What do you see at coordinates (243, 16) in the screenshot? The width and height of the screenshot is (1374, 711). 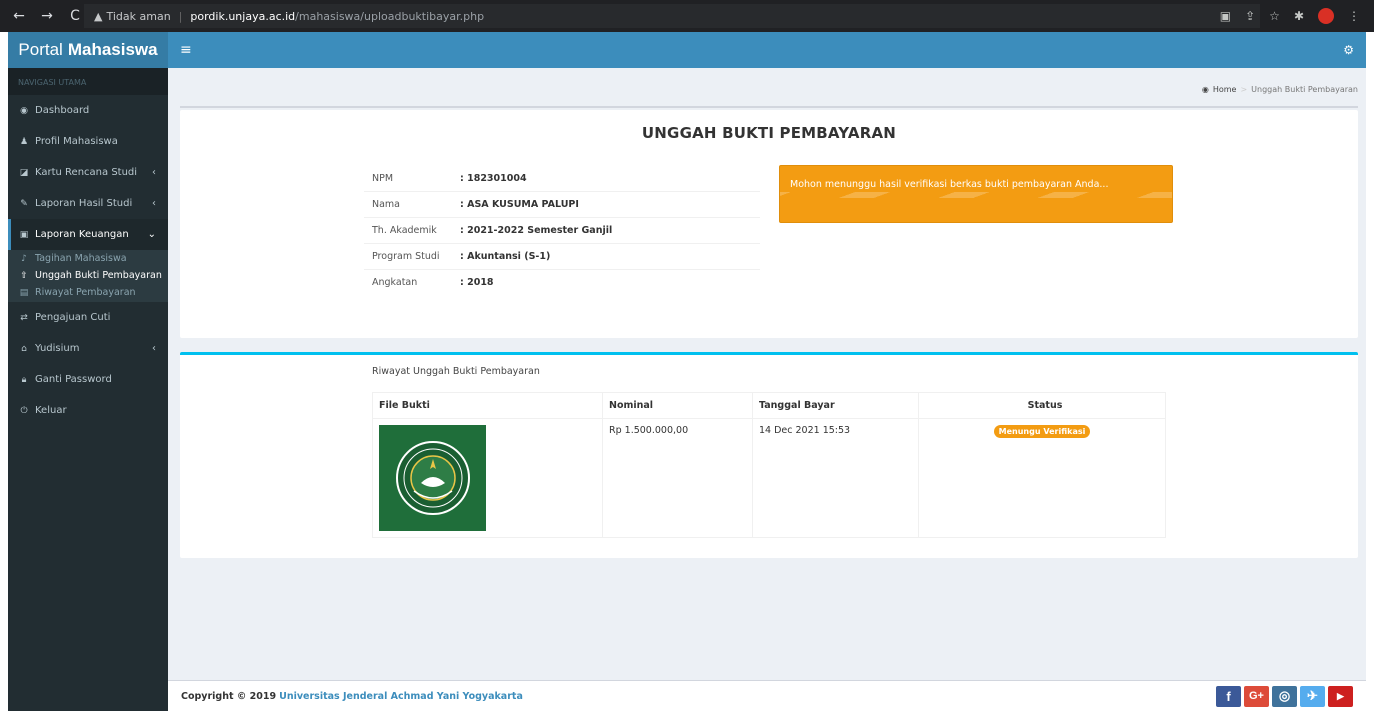 I see `url-host: pordik.unjaya.ac.id` at bounding box center [243, 16].